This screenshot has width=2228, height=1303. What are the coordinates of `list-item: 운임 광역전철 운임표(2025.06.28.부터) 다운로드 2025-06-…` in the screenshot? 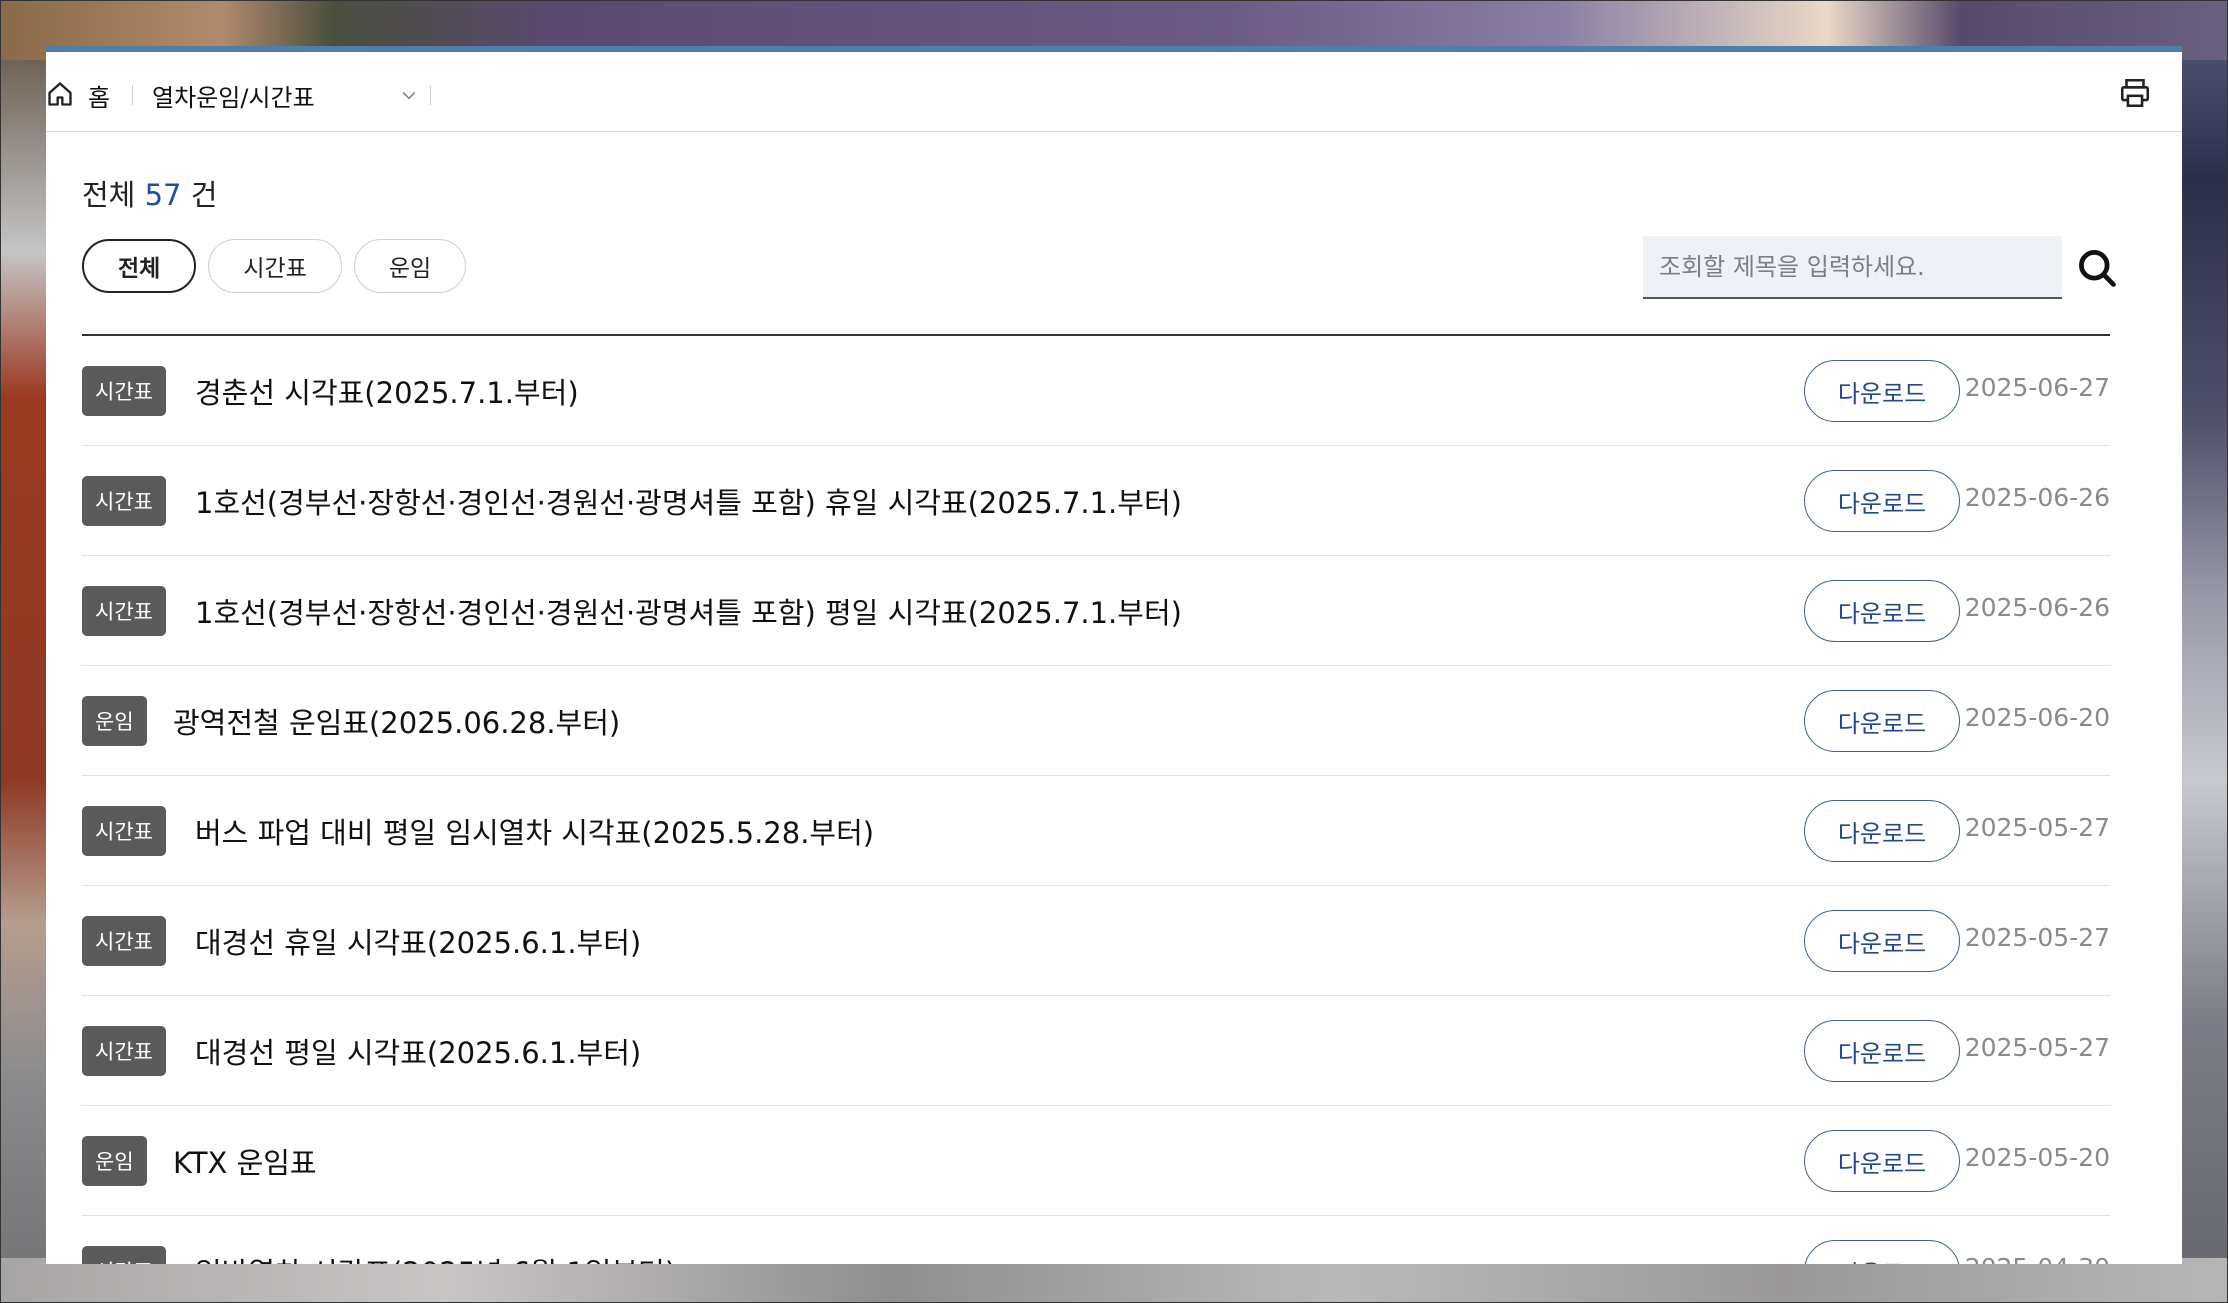 It's located at (1096, 721).